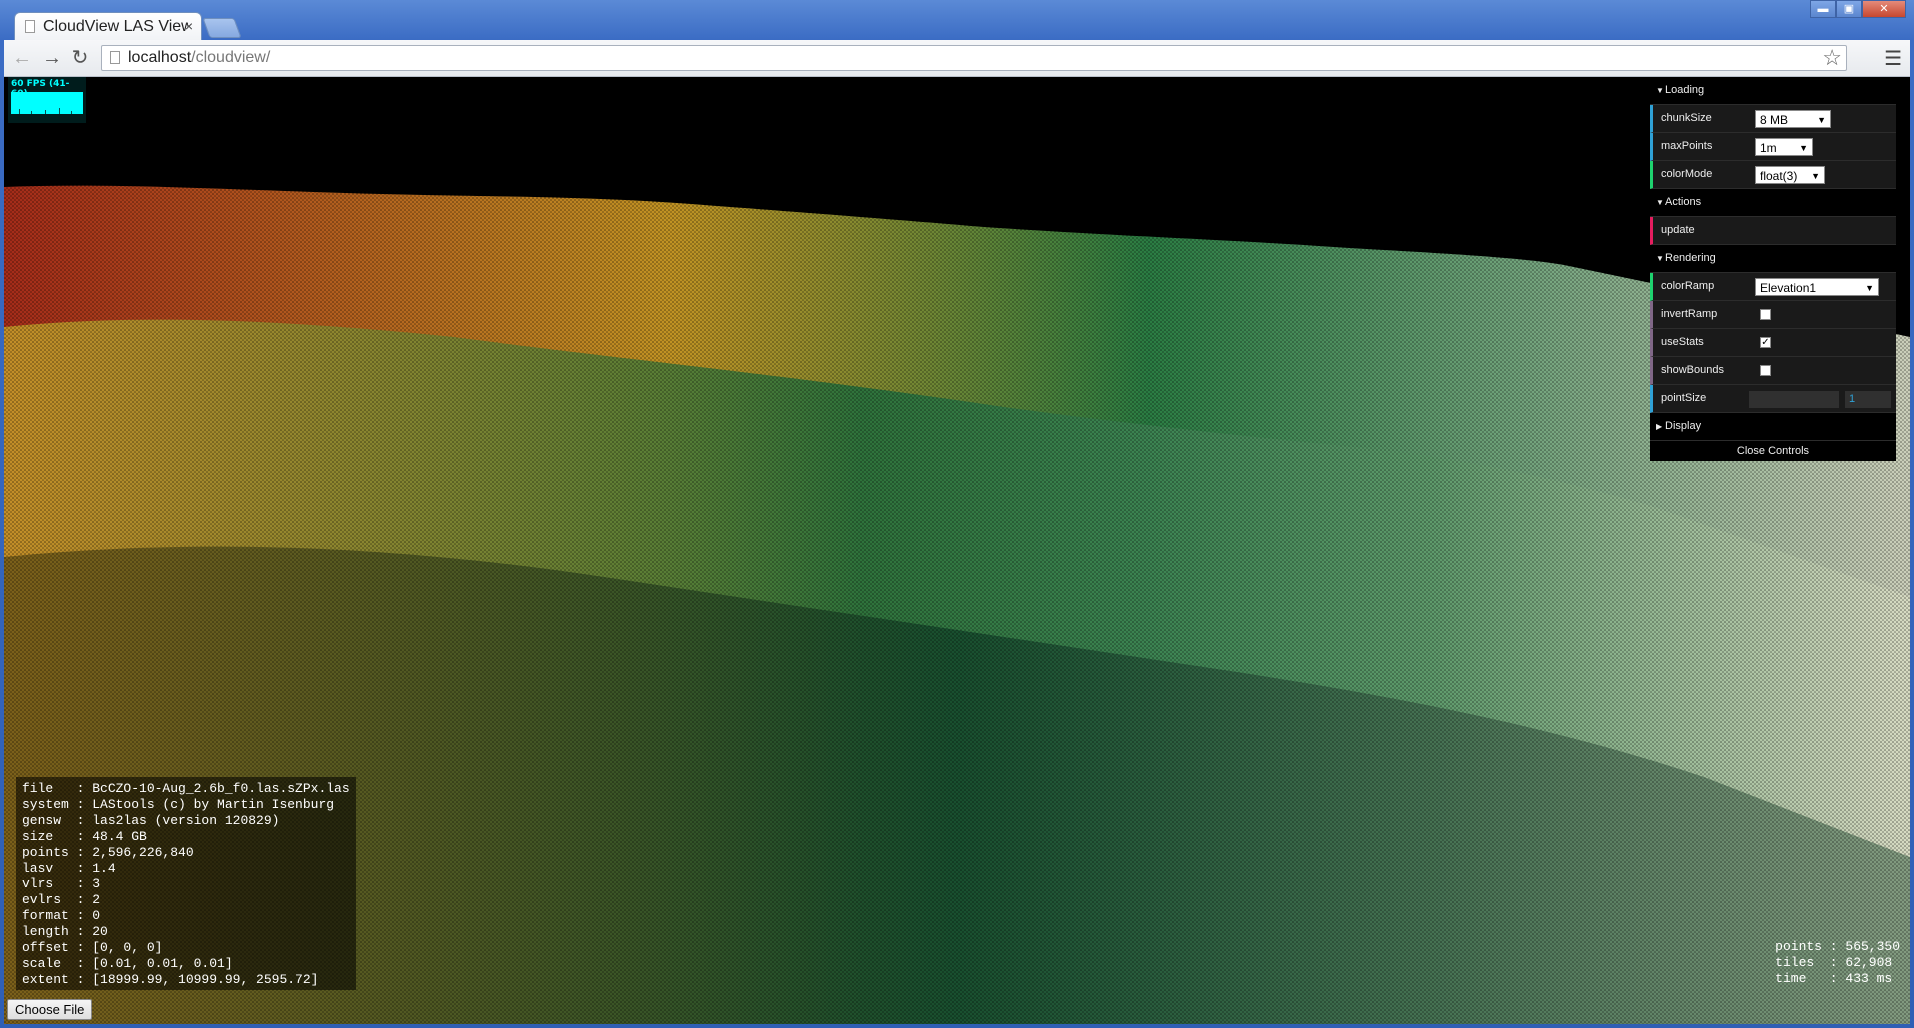 Image resolution: width=1914 pixels, height=1028 pixels. Describe the element at coordinates (1773, 91) in the screenshot. I see `folder-loading: ▼ Loading` at that location.